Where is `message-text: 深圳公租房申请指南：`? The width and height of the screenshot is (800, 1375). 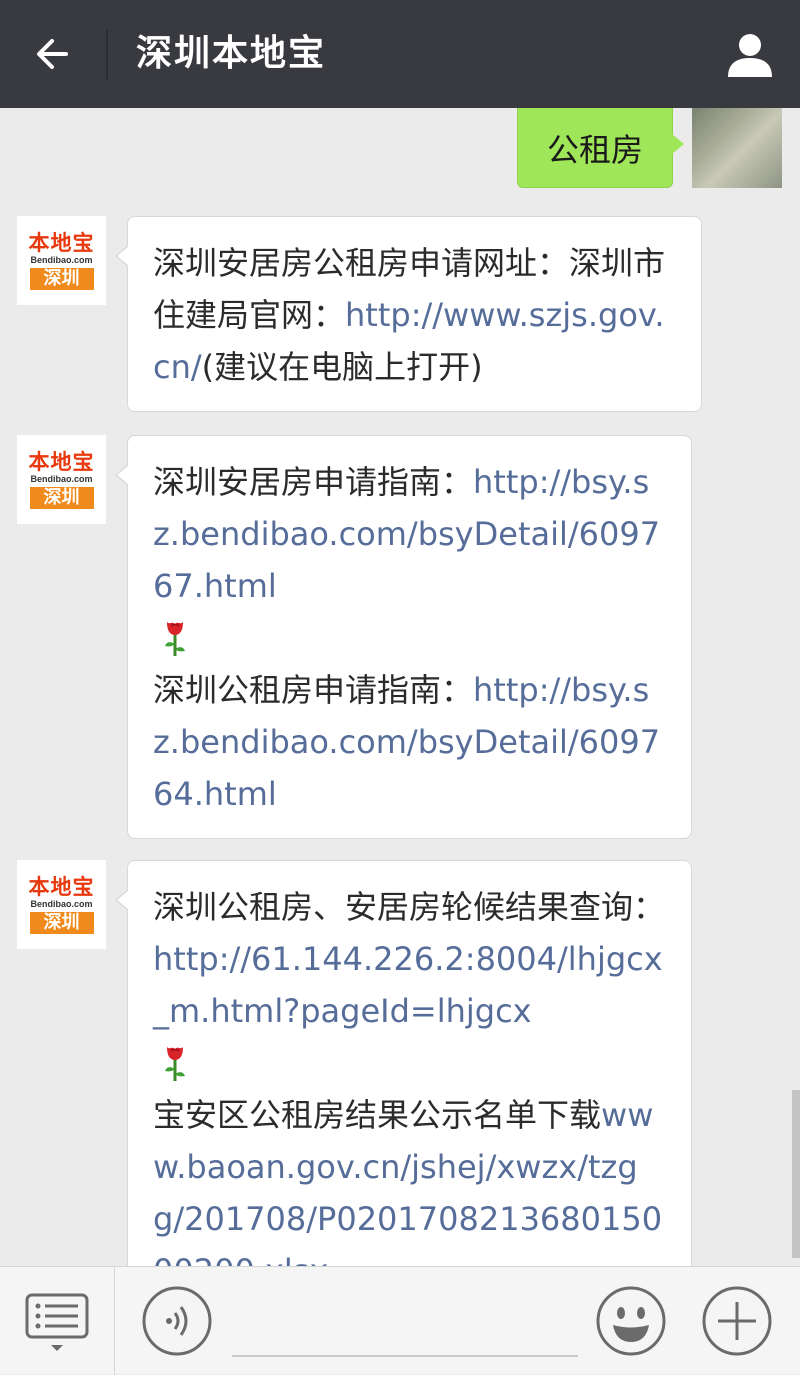 message-text: 深圳公租房申请指南： is located at coordinates (313, 690).